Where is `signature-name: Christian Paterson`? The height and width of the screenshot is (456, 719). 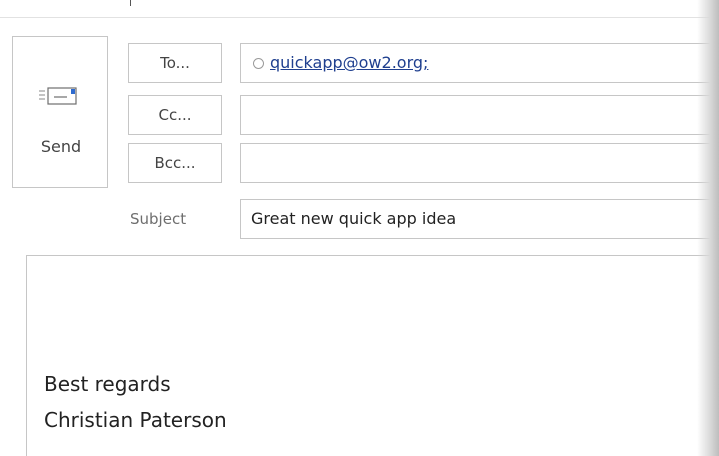
signature-name: Christian Paterson is located at coordinates (135, 420).